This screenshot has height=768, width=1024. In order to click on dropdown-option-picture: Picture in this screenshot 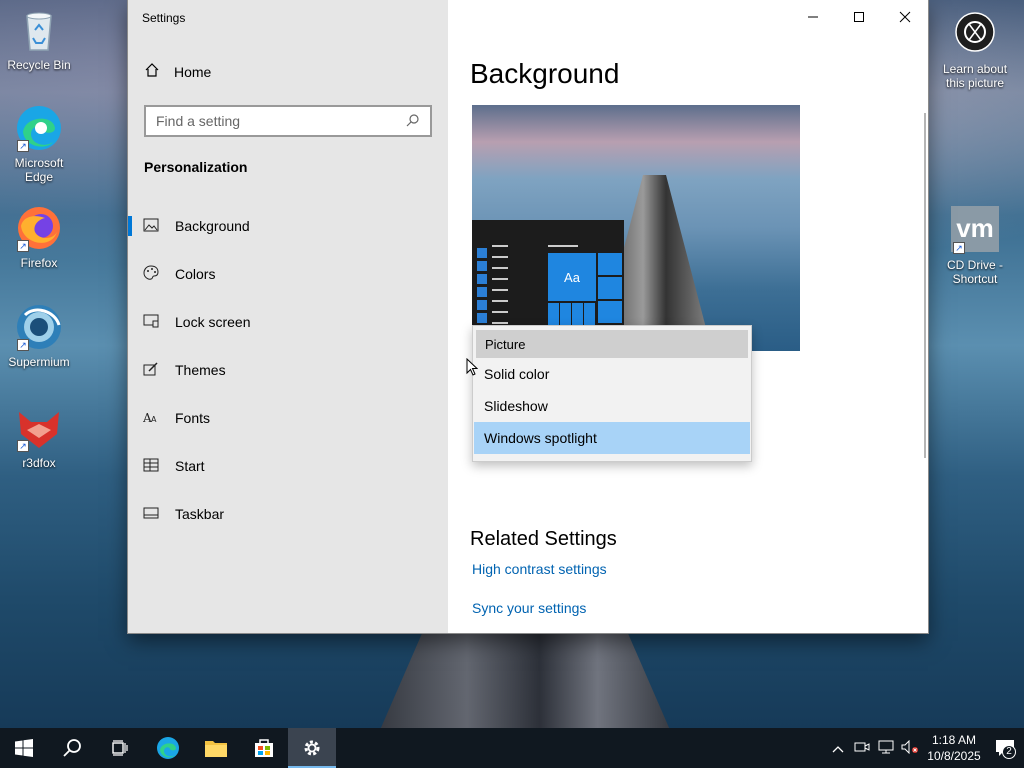, I will do `click(612, 344)`.